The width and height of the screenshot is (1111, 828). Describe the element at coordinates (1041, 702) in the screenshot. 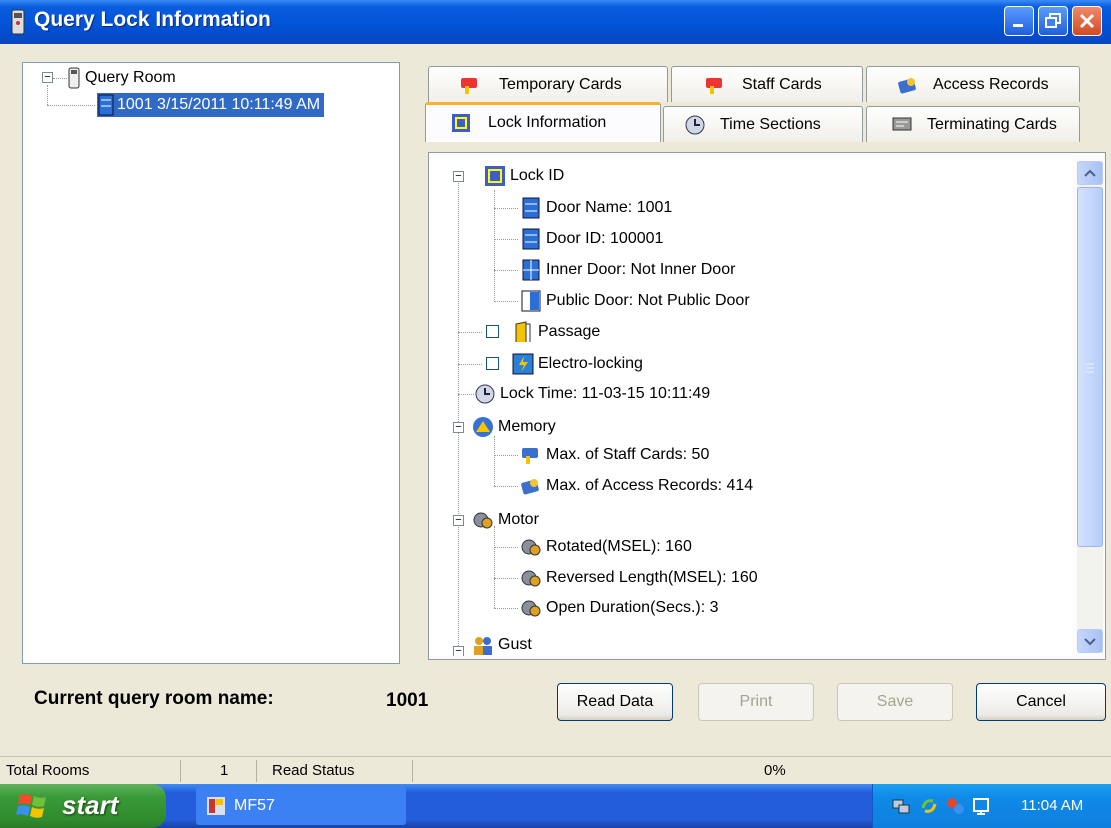

I see `cancel-button: Cancel` at that location.